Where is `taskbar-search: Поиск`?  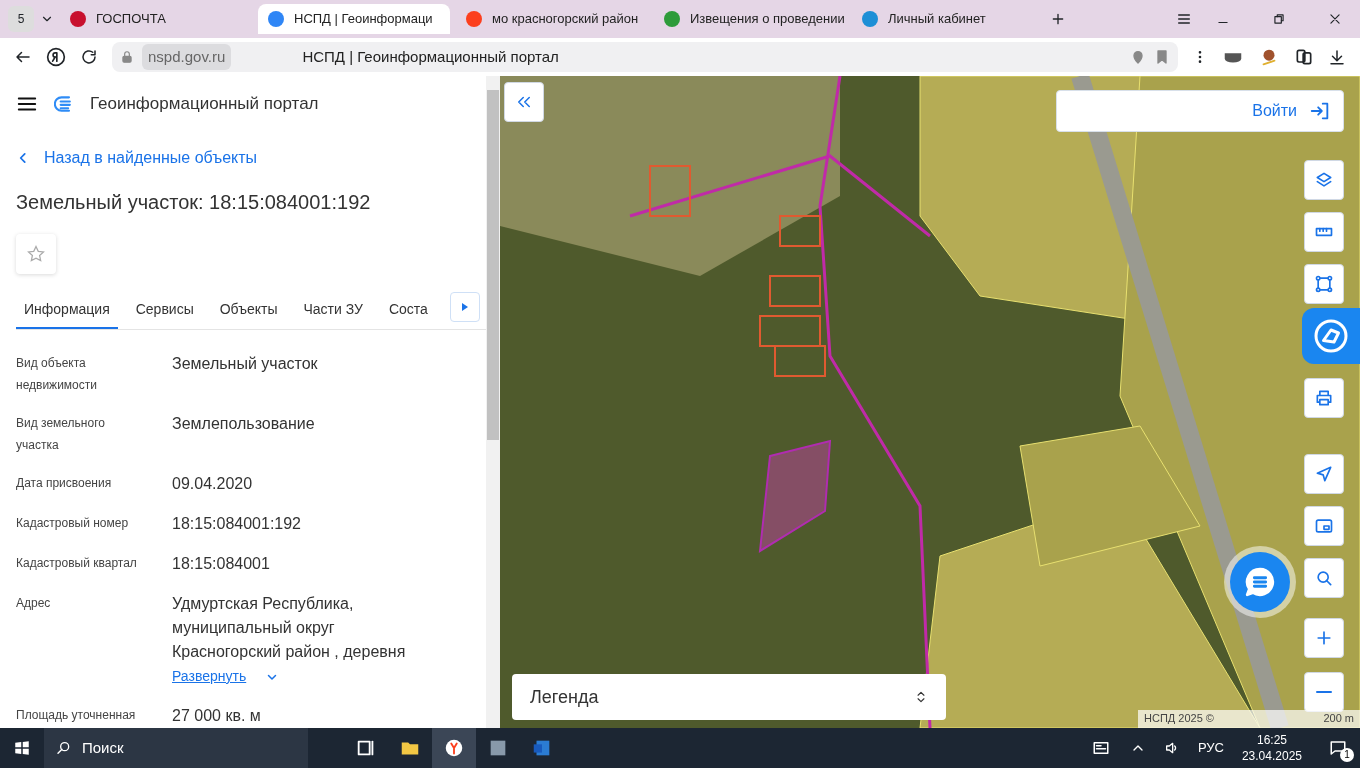
taskbar-search: Поиск is located at coordinates (176, 748).